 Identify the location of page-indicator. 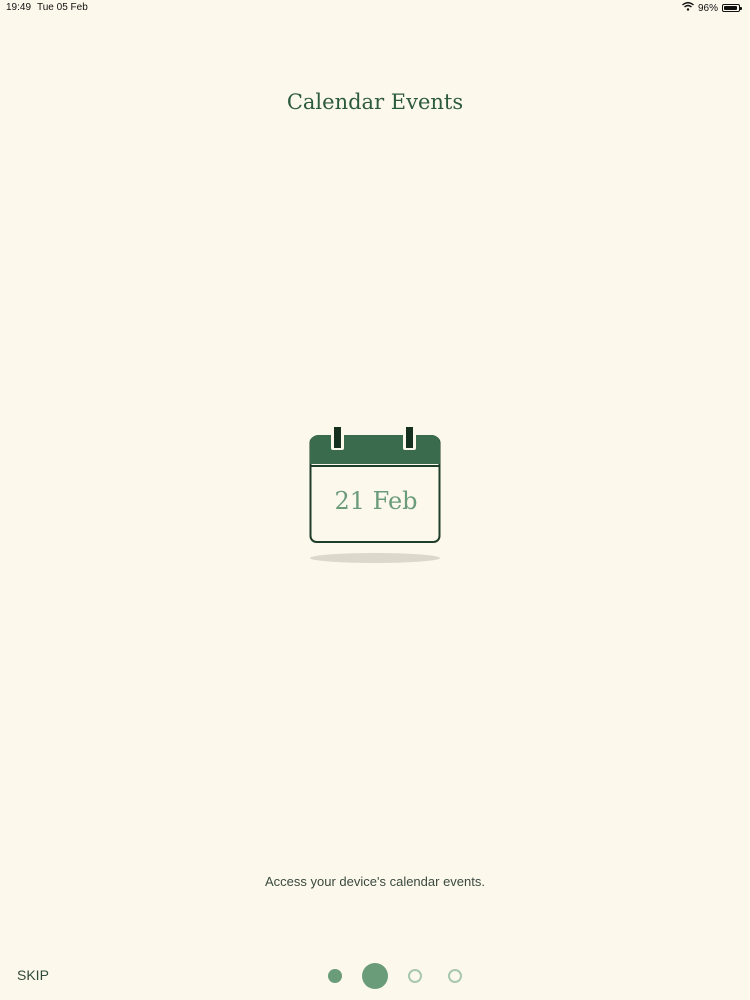
(375, 976).